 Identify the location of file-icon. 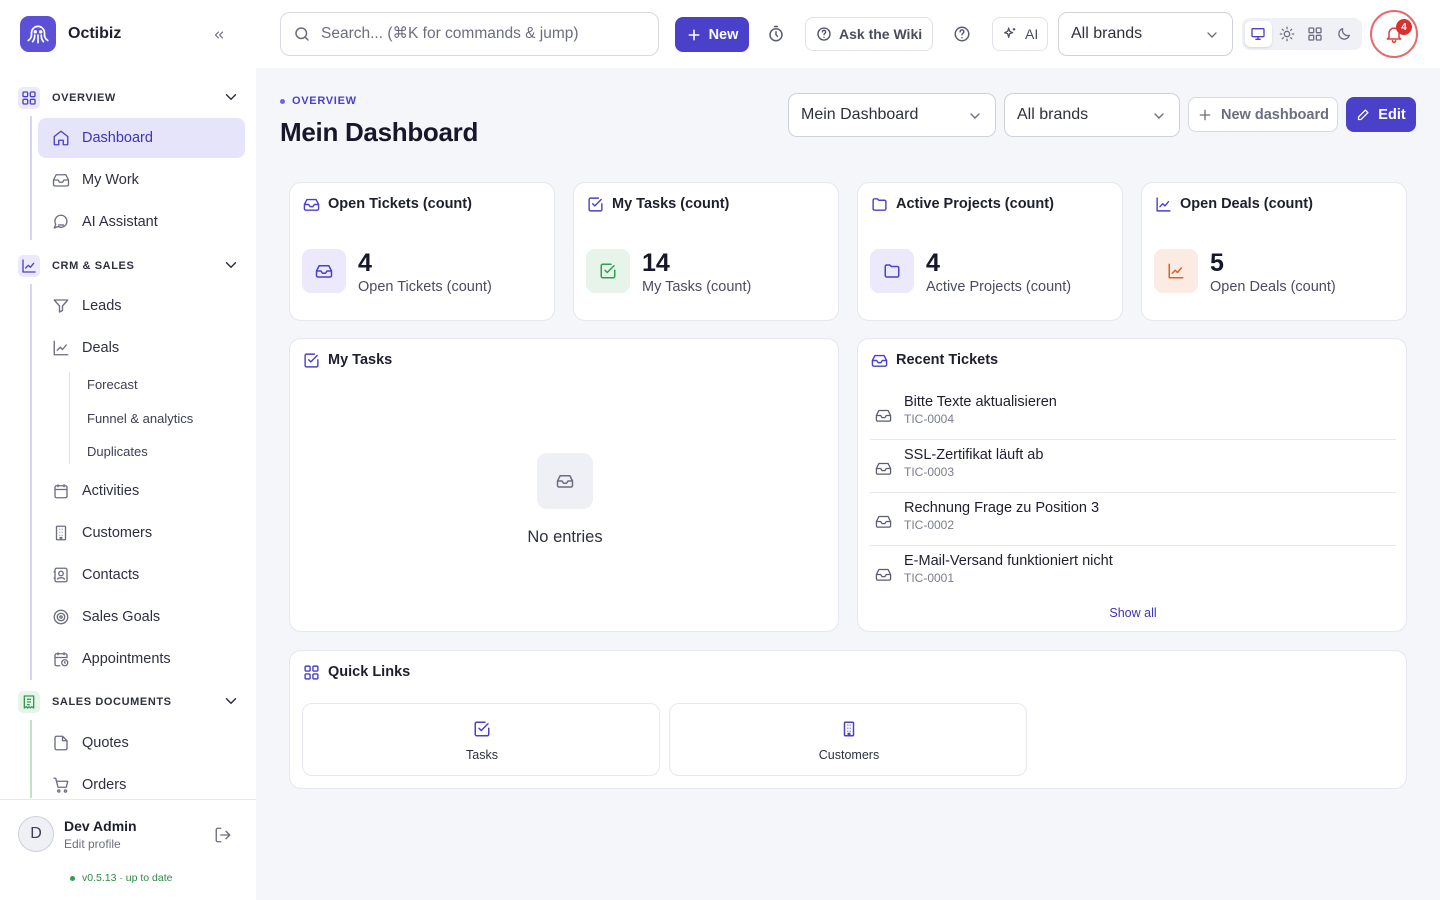
(61, 743).